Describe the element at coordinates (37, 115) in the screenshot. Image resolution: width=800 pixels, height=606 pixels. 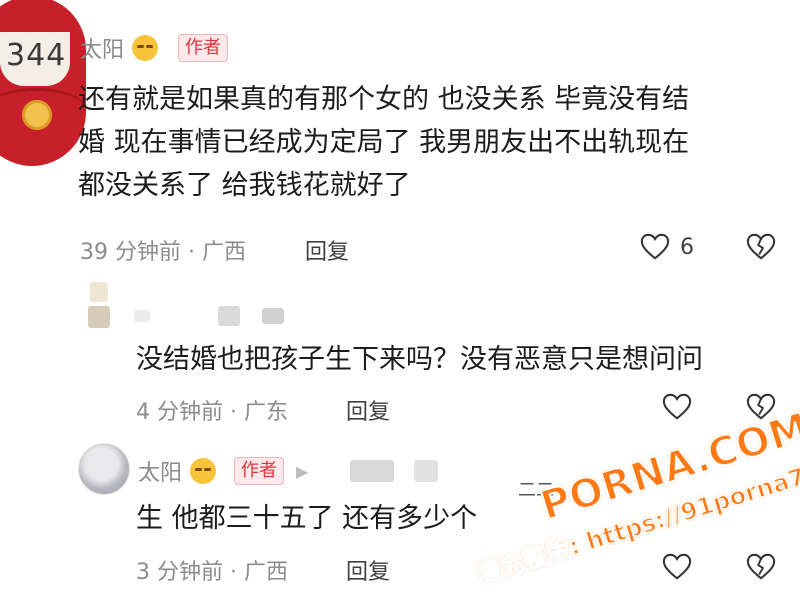
I see `envelope-coin` at that location.